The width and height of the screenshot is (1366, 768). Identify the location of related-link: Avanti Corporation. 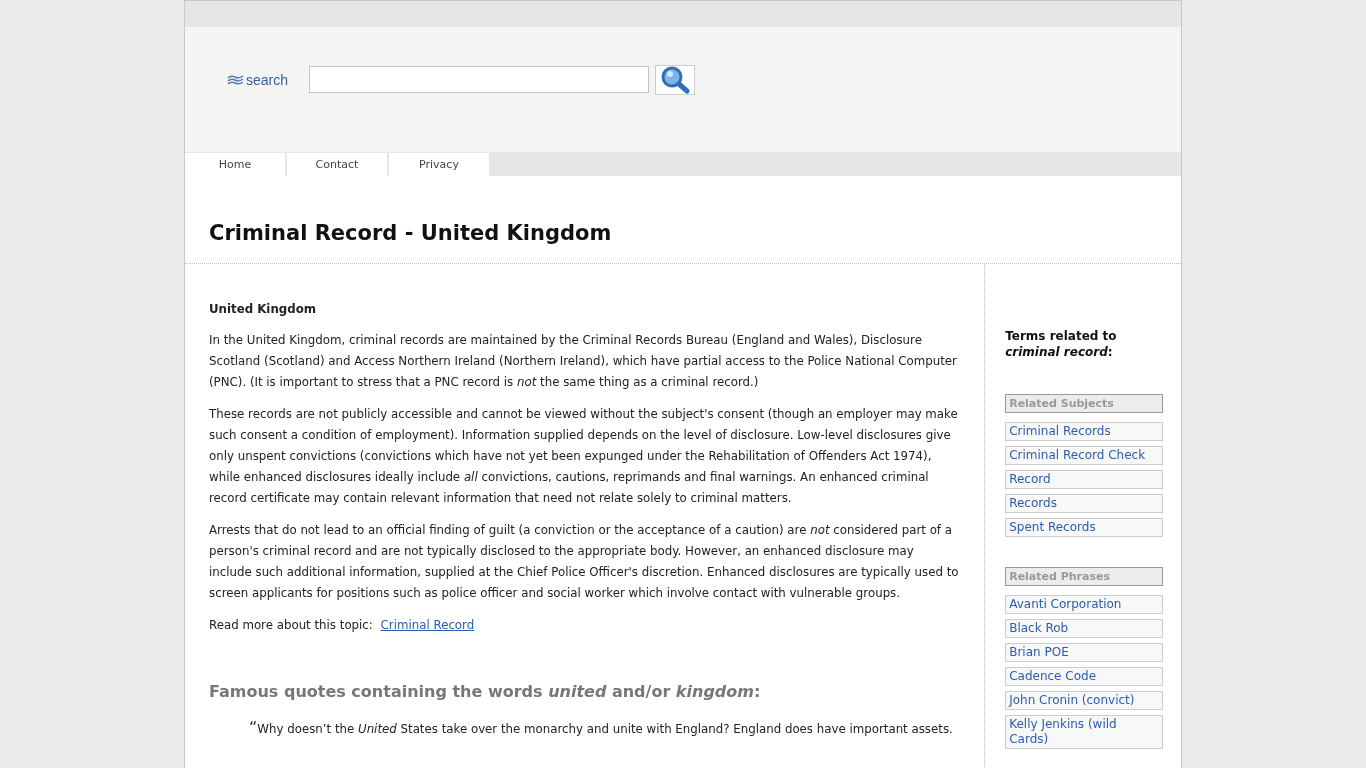
(1084, 604).